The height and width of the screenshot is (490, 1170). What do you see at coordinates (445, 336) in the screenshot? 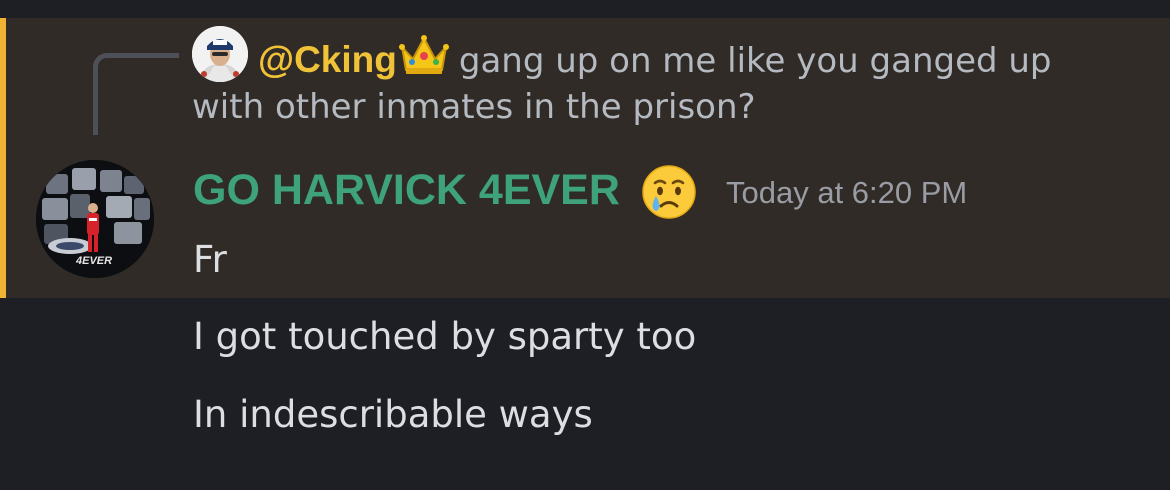
I see `message-line: I got touched by sparty too` at bounding box center [445, 336].